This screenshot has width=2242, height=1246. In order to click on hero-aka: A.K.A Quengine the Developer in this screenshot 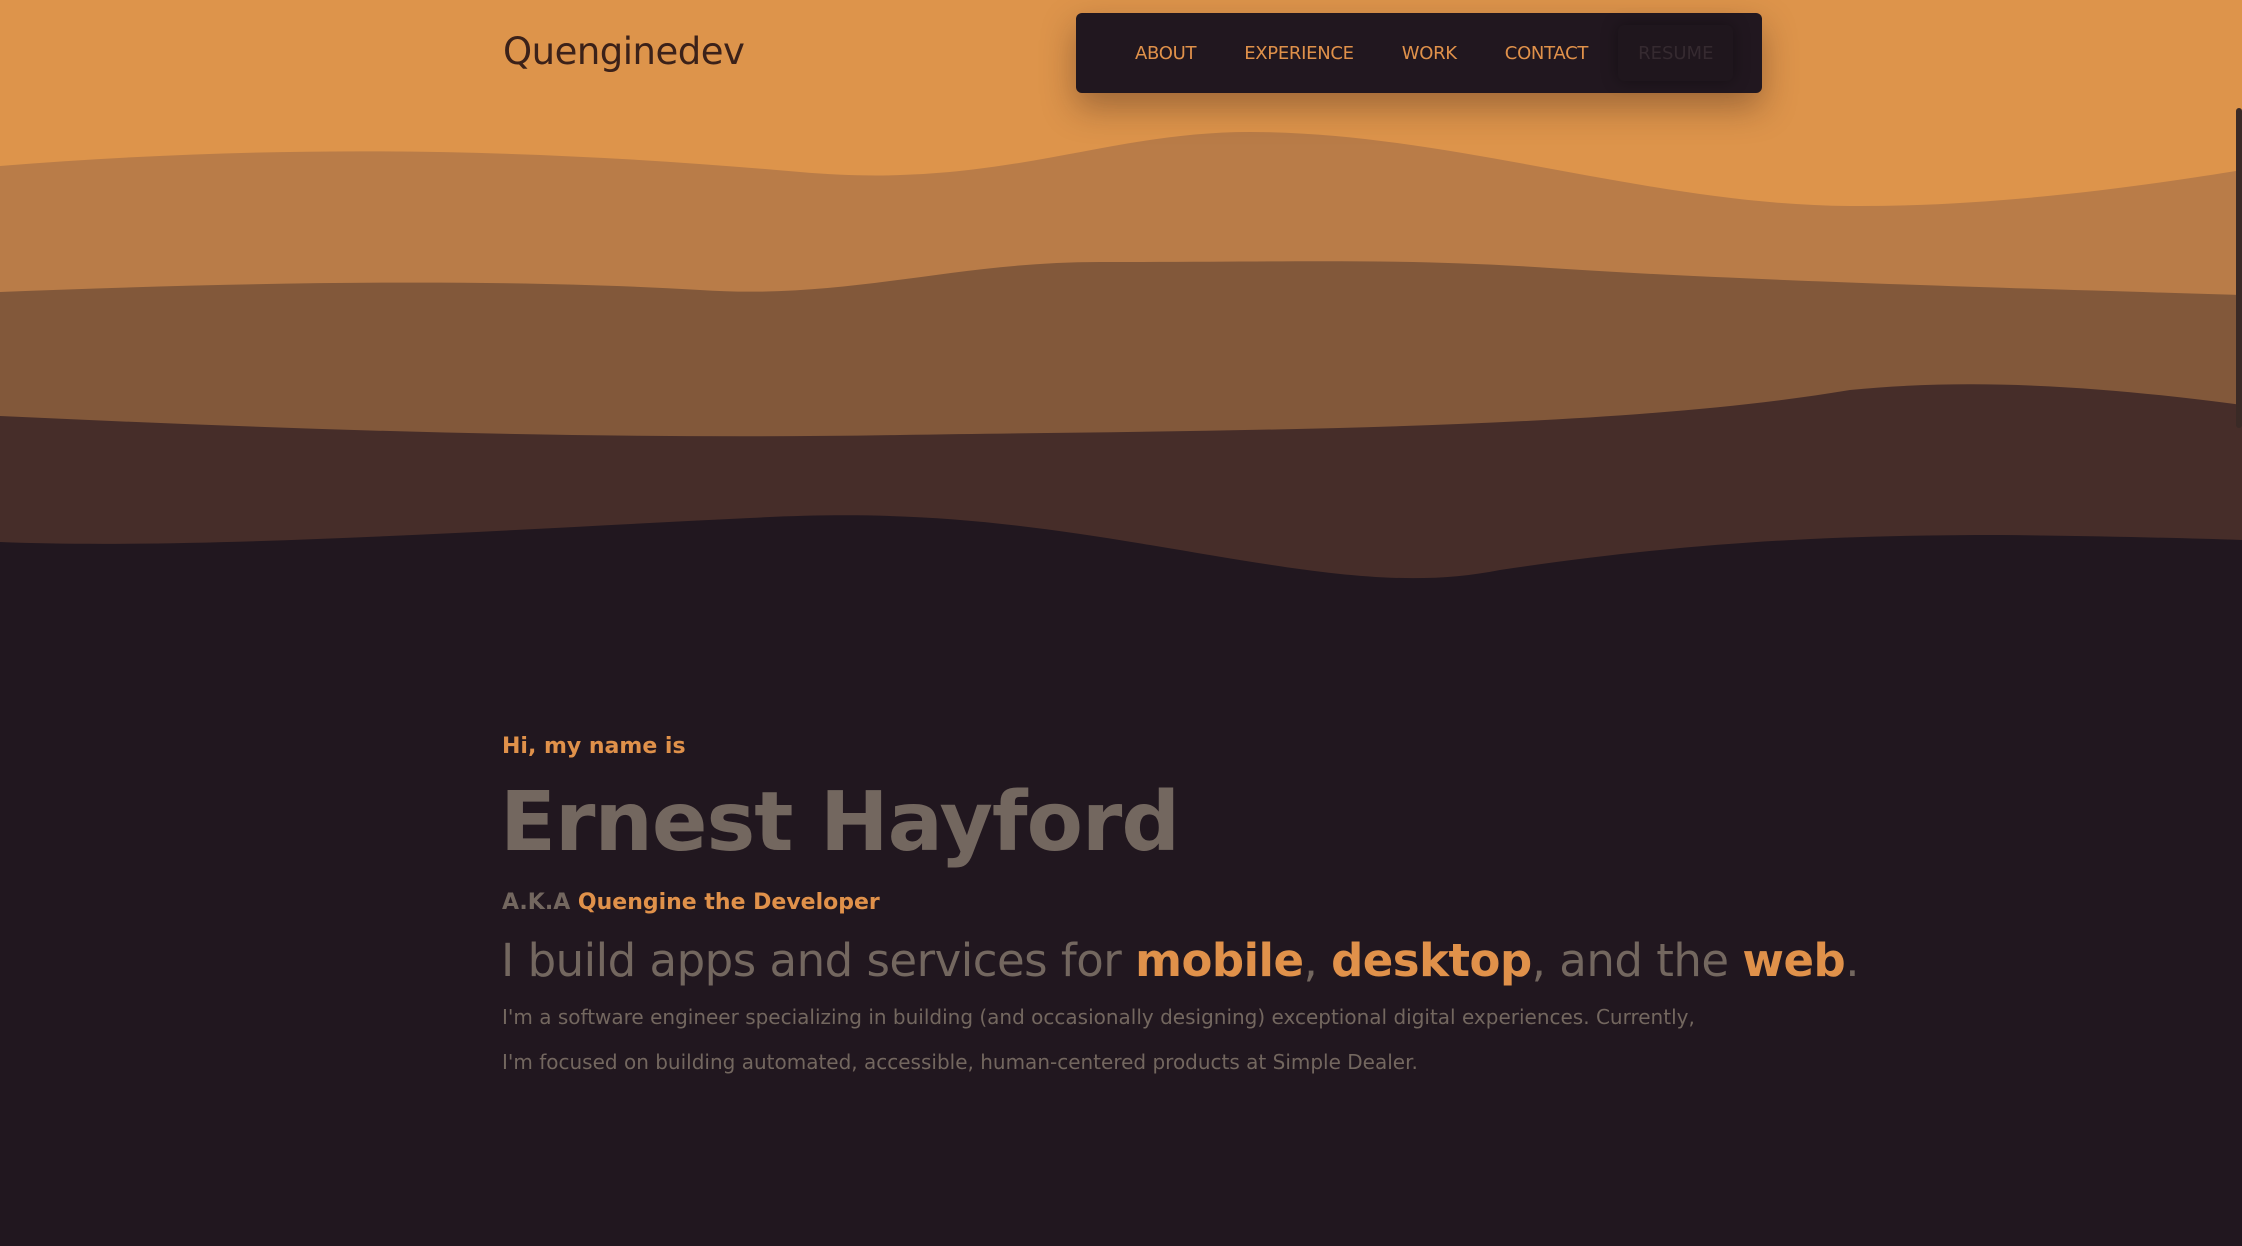, I will do `click(691, 902)`.